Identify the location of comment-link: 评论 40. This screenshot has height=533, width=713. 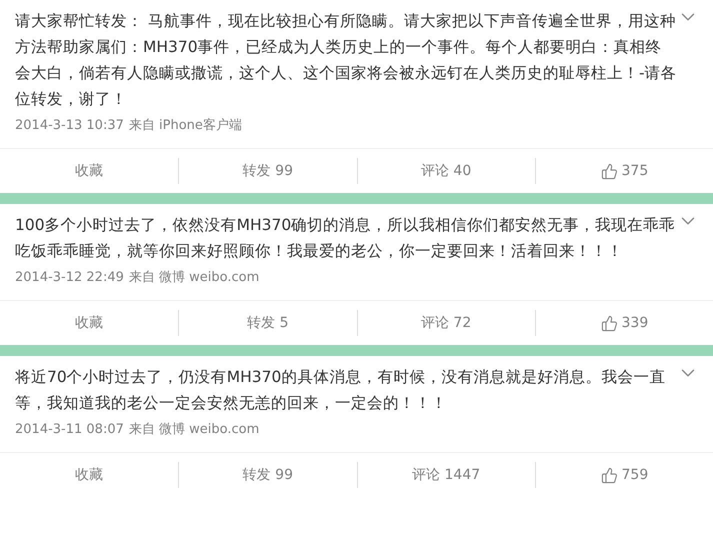
(445, 171).